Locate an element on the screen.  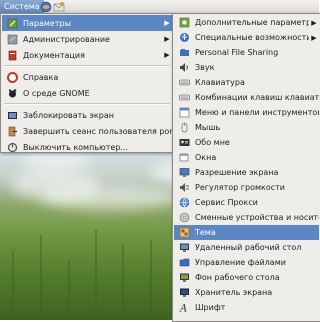
menu-item-label: Документация is located at coordinates (54, 55).